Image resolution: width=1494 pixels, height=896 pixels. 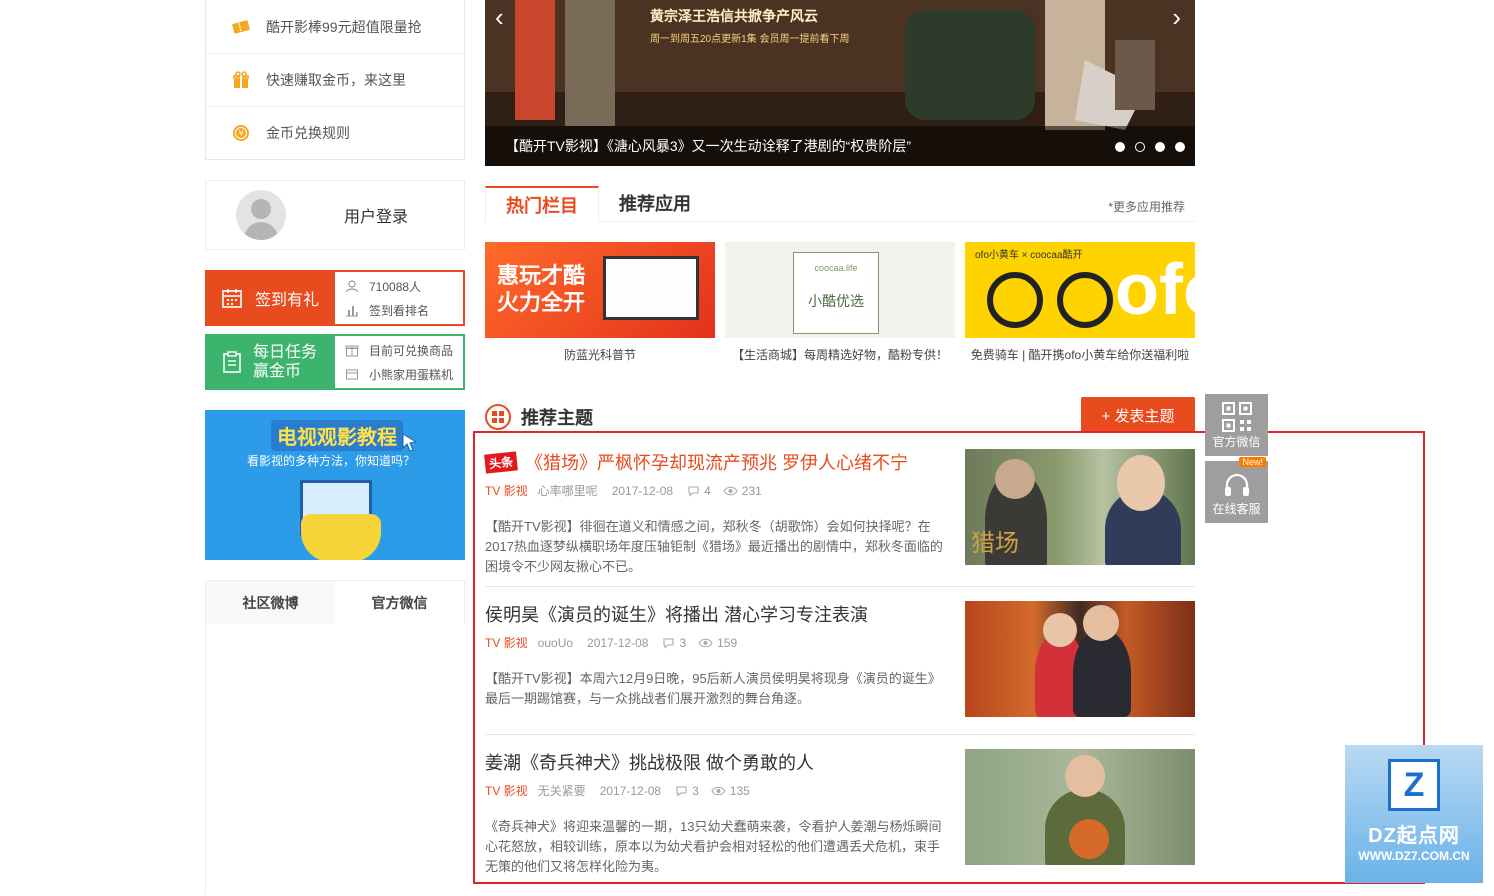 I want to click on sign-in-rank: 签到看排名, so click(x=404, y=310).